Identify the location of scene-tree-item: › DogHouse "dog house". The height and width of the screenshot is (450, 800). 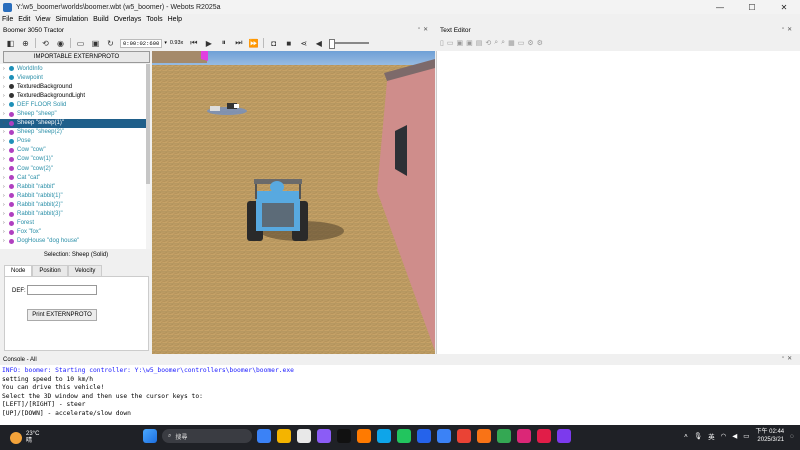
(75, 241).